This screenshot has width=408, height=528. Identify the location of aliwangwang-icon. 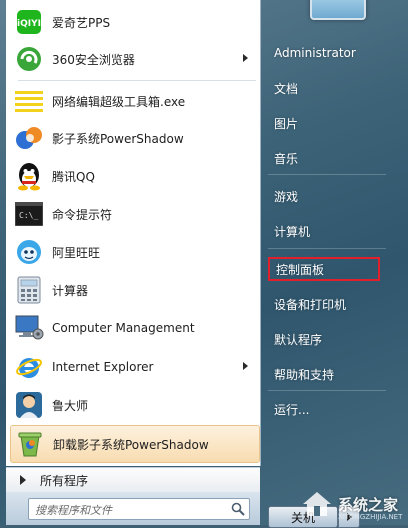
(29, 252).